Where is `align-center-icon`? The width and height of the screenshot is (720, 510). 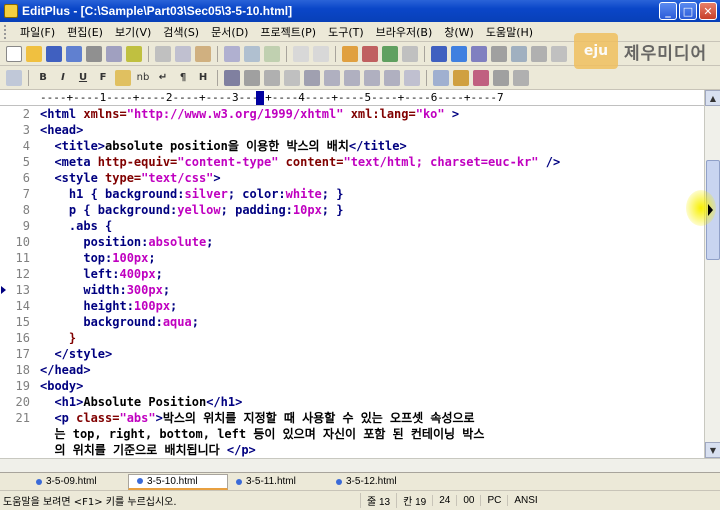
align-center-icon is located at coordinates (352, 77).